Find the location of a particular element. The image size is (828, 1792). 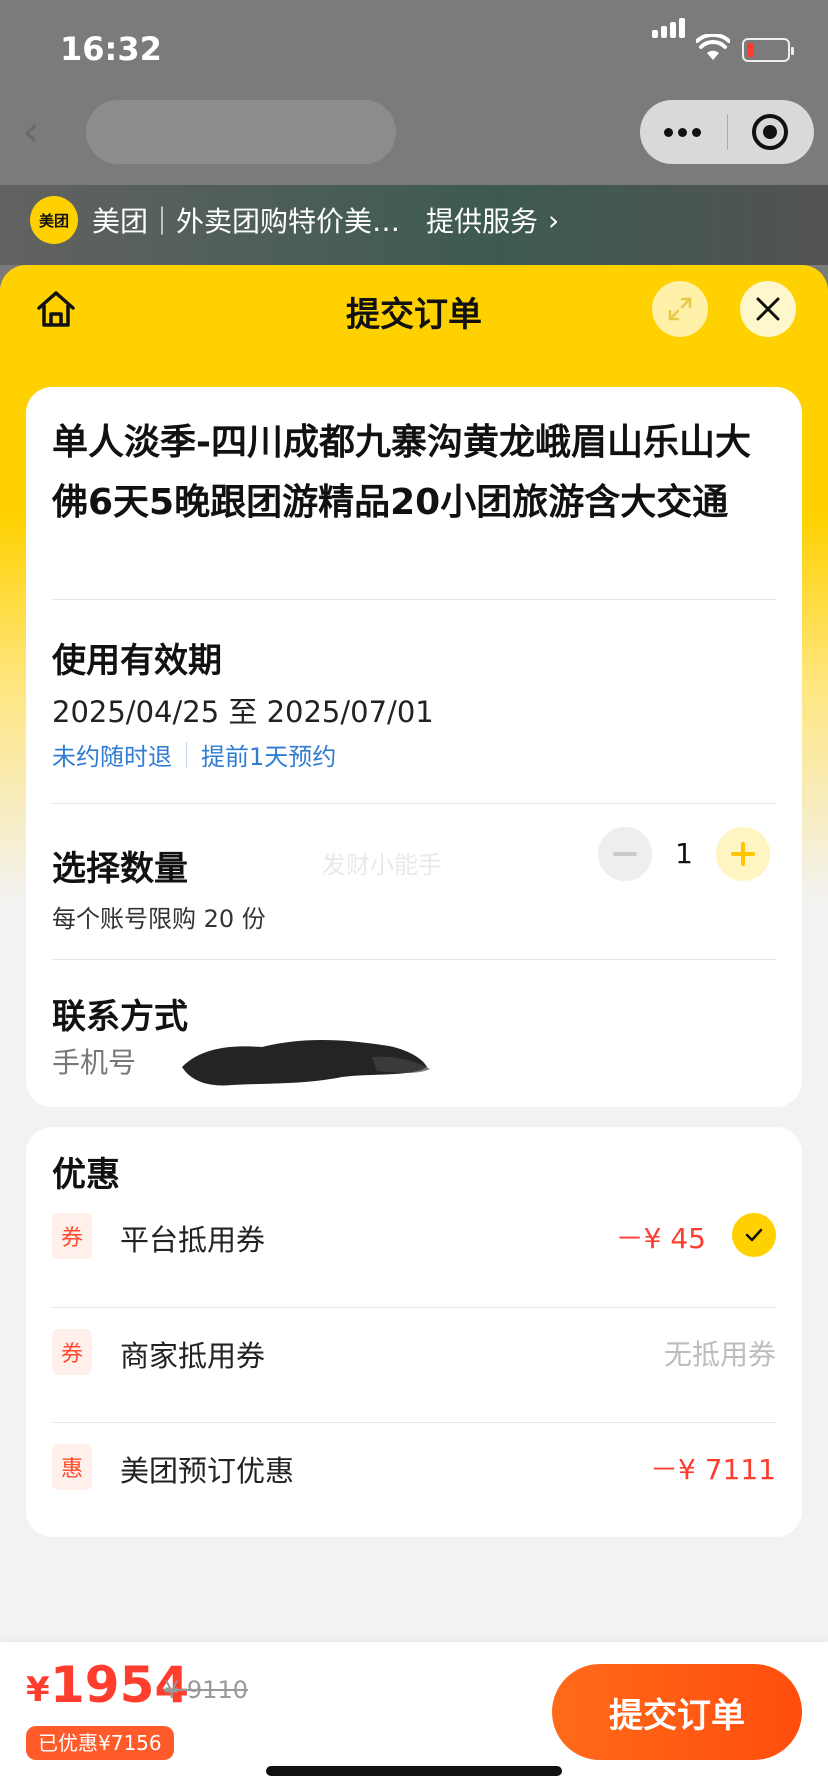

expand-icon is located at coordinates (680, 309).